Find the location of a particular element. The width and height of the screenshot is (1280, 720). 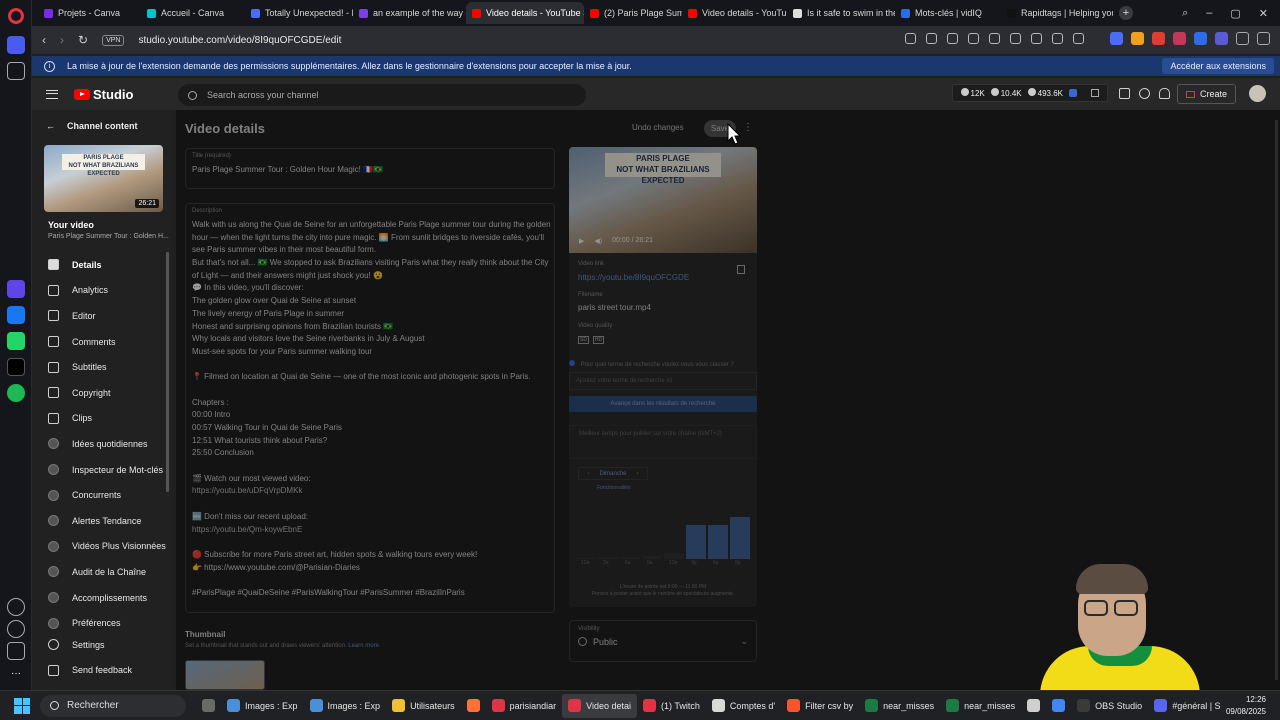

edit-icon is located at coordinates (910, 38).